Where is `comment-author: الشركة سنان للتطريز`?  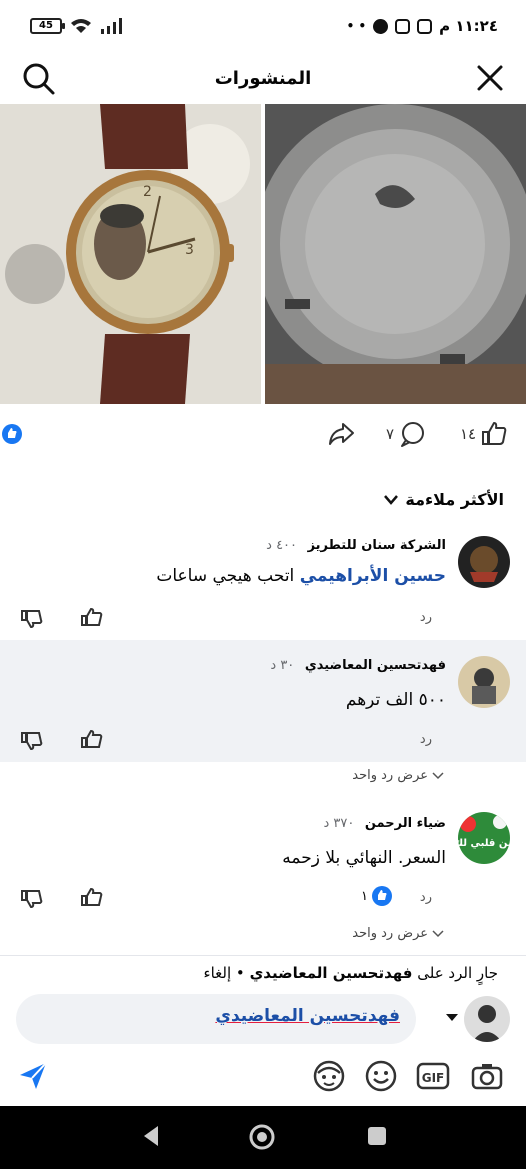 comment-author: الشركة سنان للتطريز is located at coordinates (377, 545).